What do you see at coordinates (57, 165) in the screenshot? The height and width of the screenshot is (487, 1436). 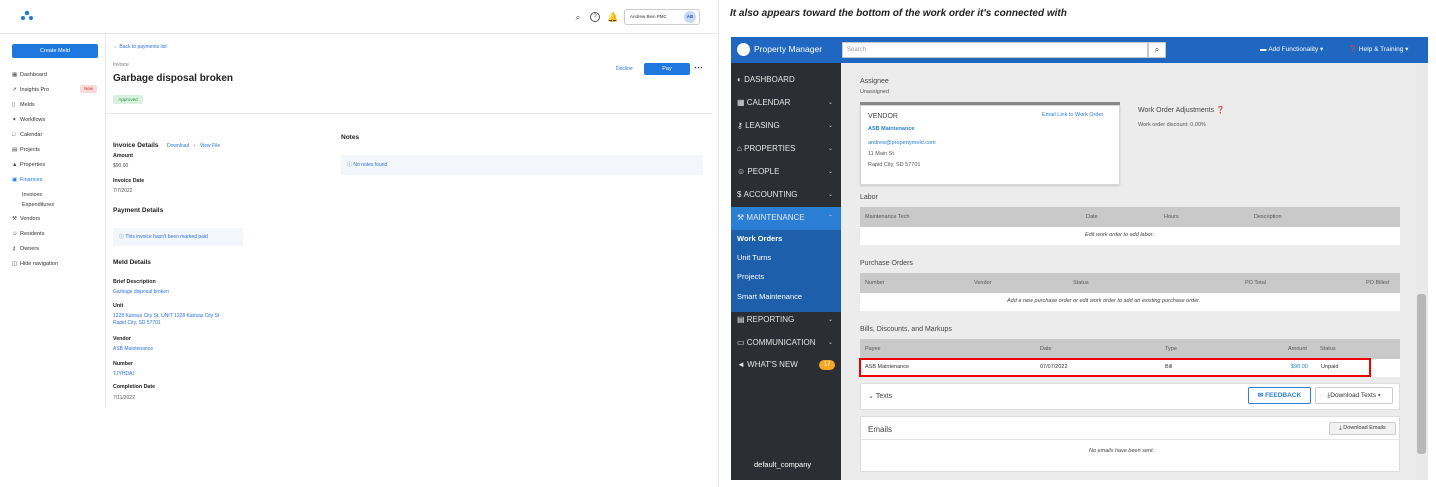 I see `sidebar-item-properties: ▲ Properties` at bounding box center [57, 165].